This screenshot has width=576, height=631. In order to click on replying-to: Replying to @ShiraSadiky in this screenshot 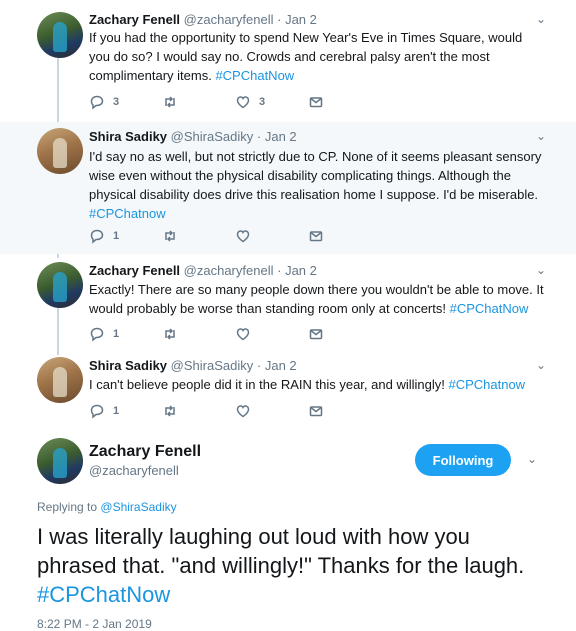, I will do `click(107, 507)`.